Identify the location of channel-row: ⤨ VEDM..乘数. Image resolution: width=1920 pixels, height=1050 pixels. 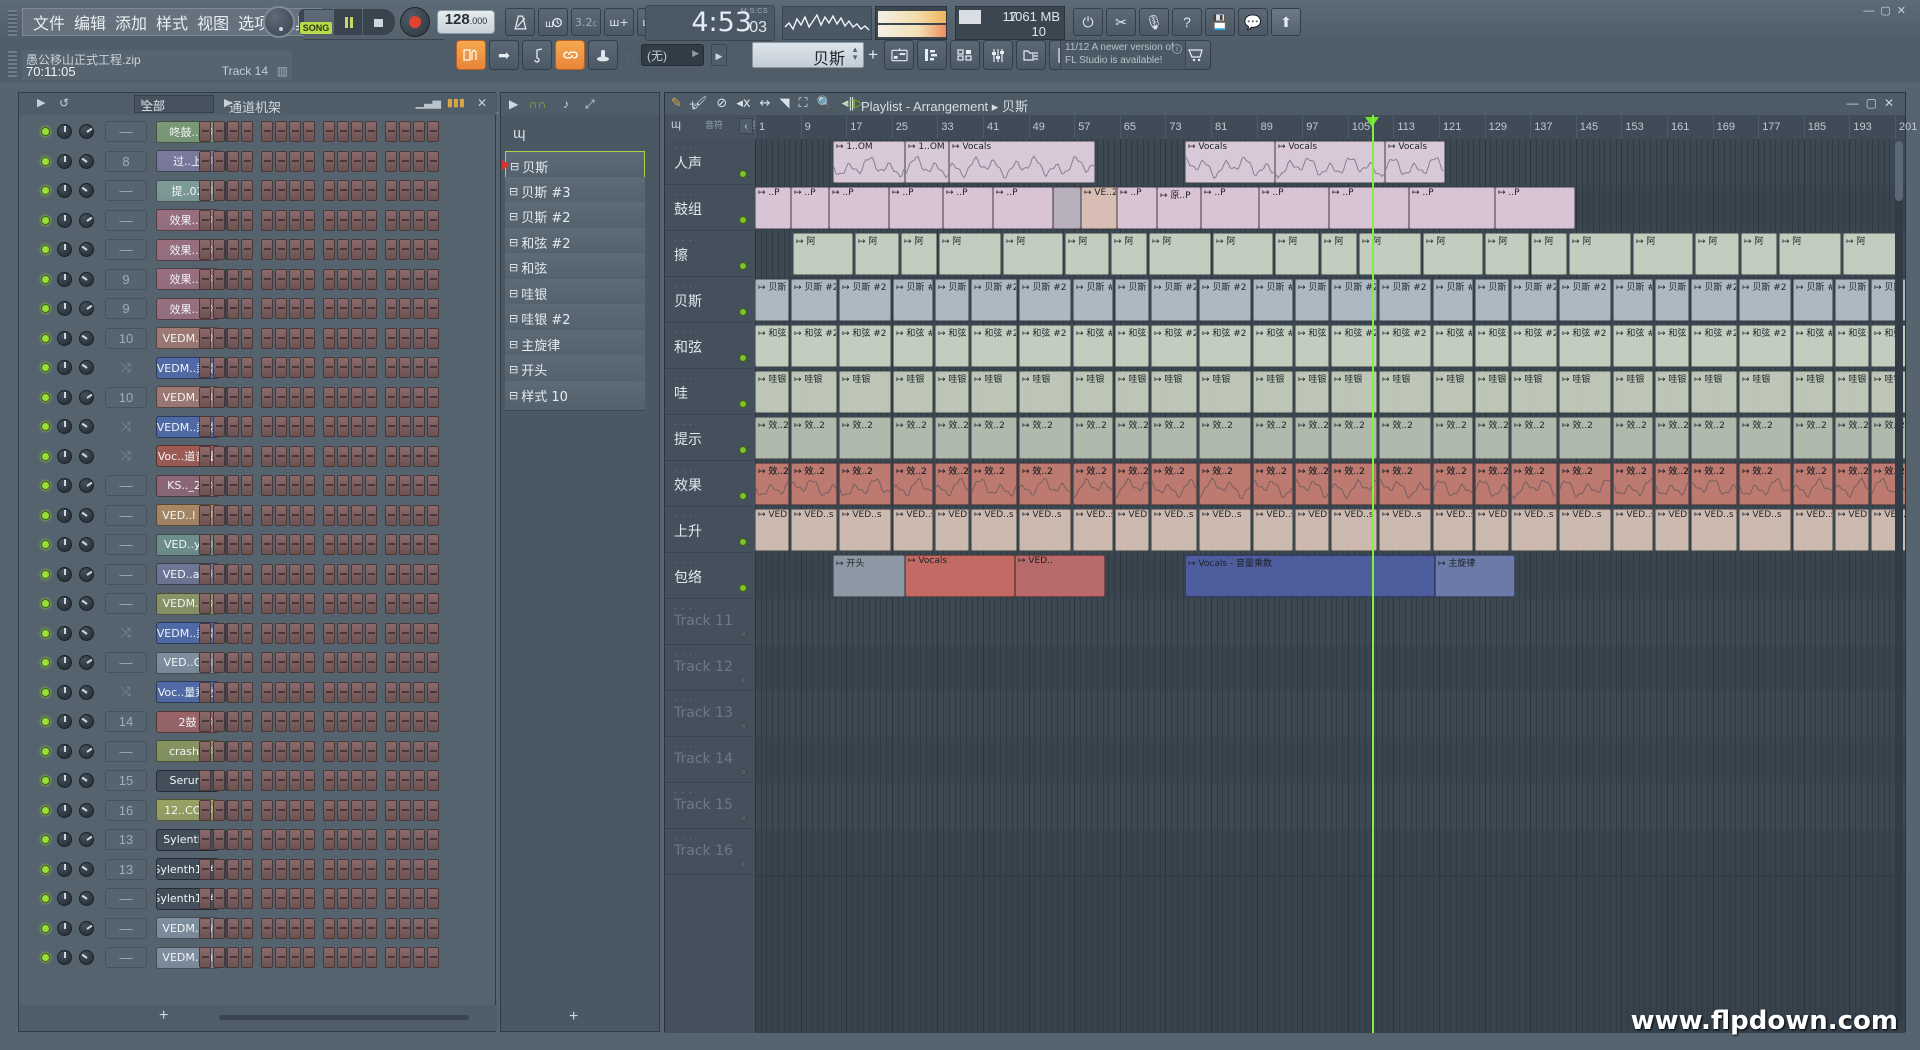
(258, 427).